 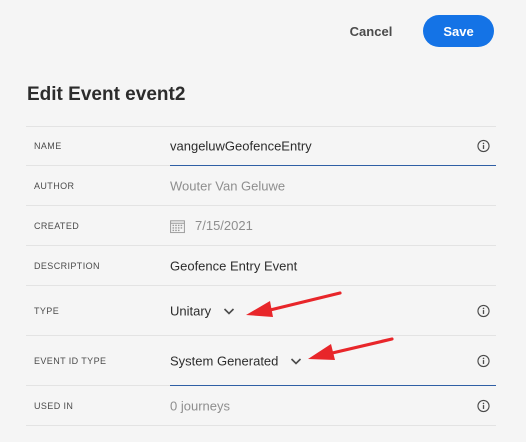 I want to click on field-row-event-id-type: EVENT ID TYPE System Generated, so click(x=261, y=361).